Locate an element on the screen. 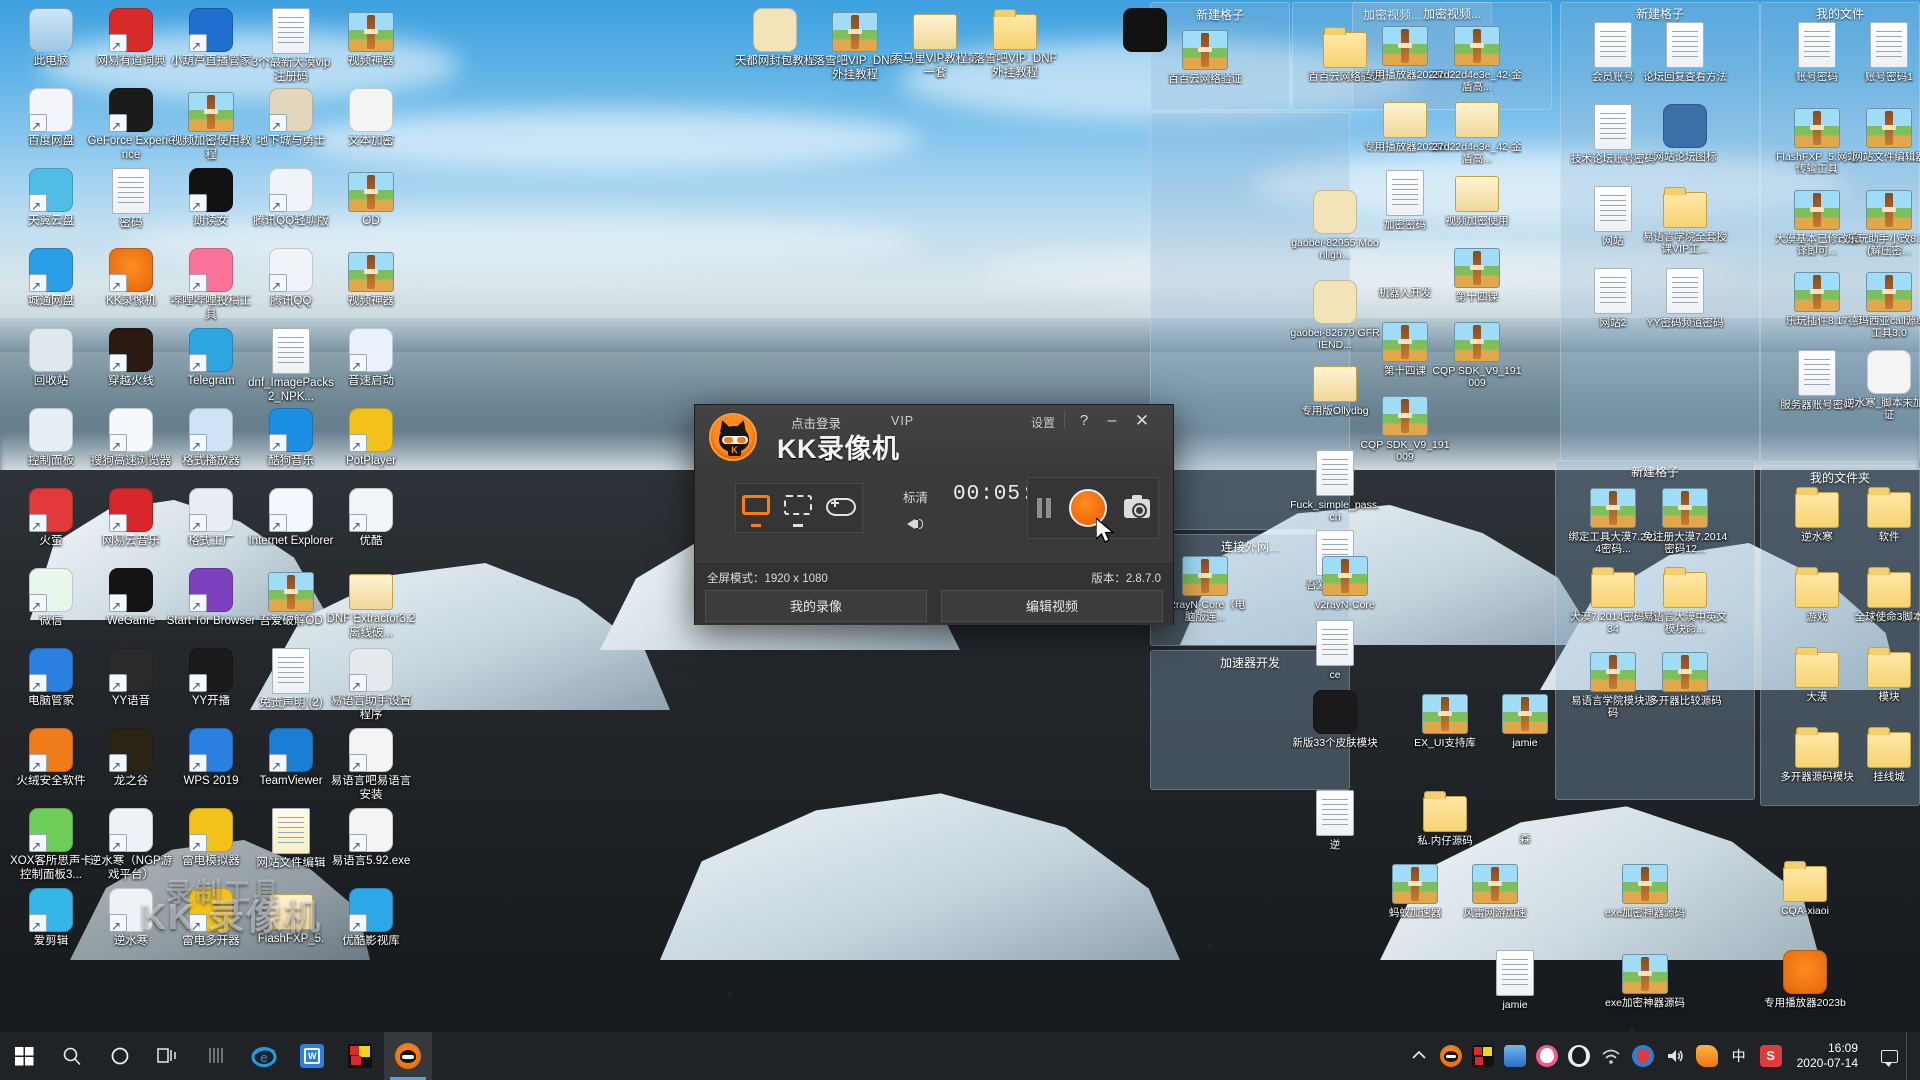  desktop-icon: 龙之谷 is located at coordinates (131, 758).